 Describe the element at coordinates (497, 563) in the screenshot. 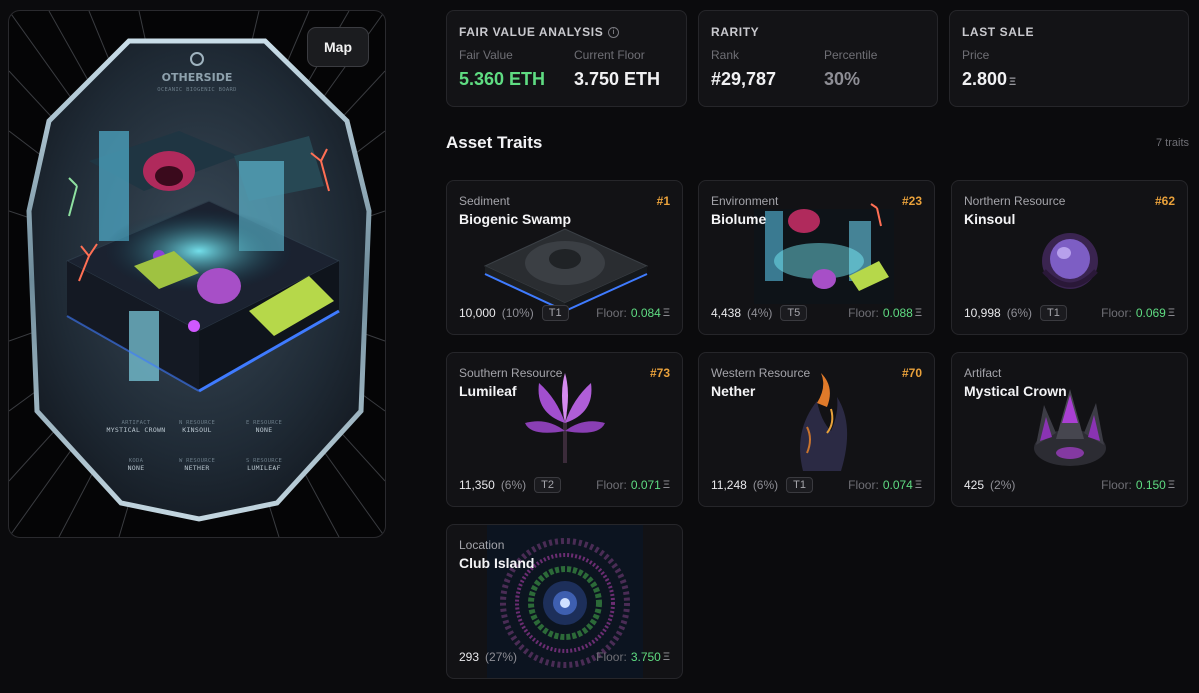

I see `trait-name: Club Island` at that location.